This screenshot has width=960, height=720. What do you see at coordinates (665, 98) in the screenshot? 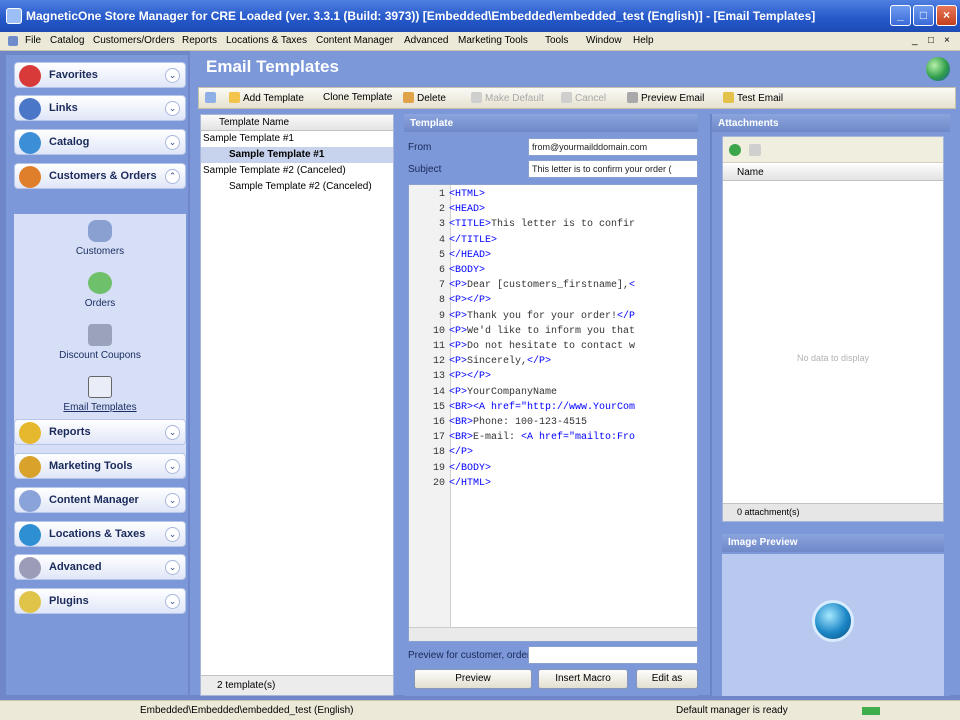
I see `preview-email-button: Preview Email` at bounding box center [665, 98].